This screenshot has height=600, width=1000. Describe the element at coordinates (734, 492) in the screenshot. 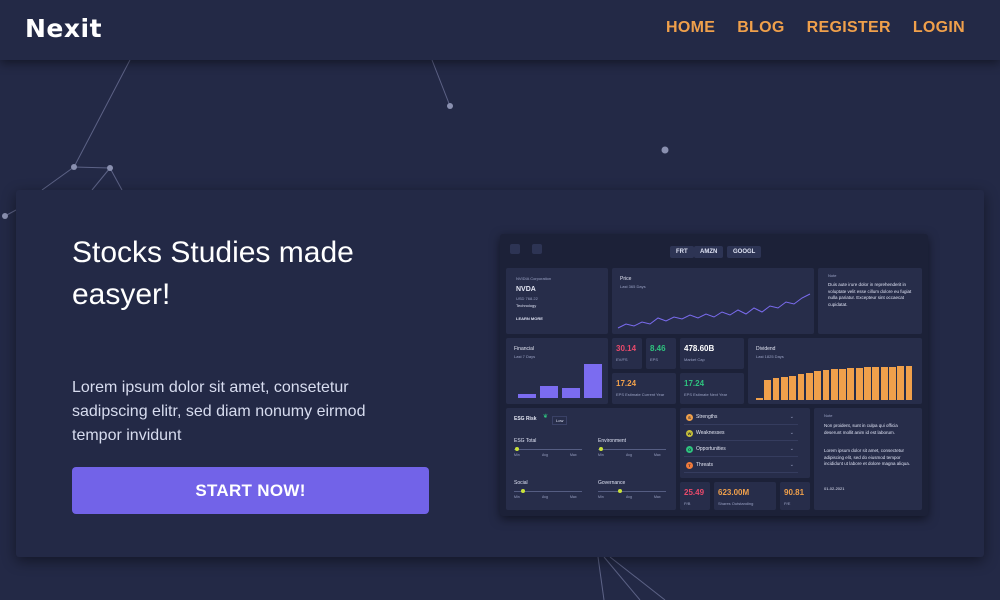

I see `metric-value: 623.00M` at that location.